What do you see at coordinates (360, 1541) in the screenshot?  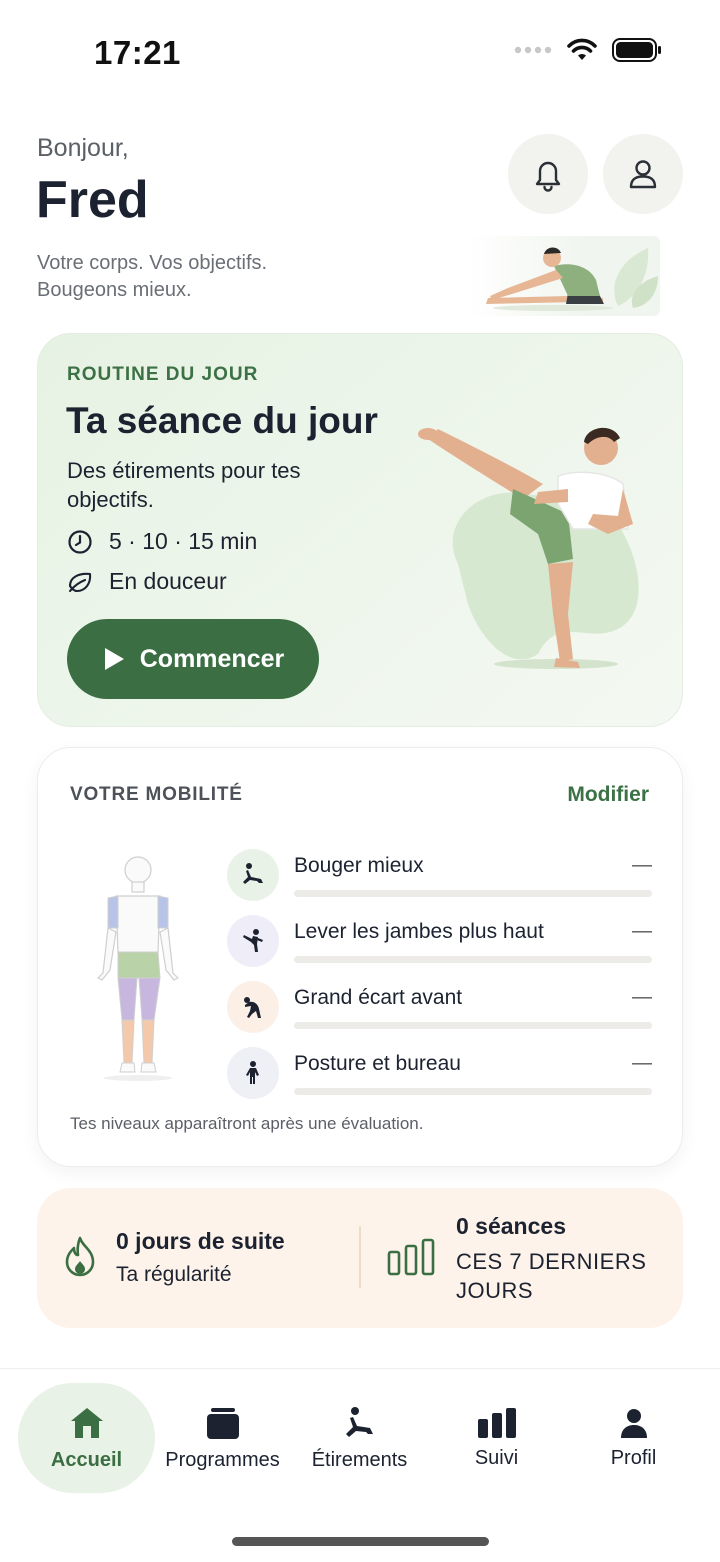 I see `home-indicator` at bounding box center [360, 1541].